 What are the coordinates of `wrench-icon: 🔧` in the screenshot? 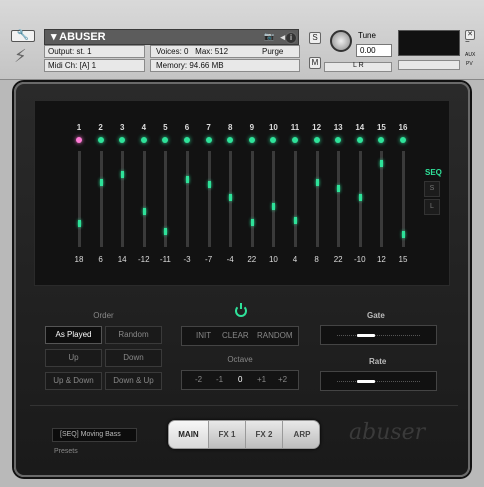 It's located at (23, 36).